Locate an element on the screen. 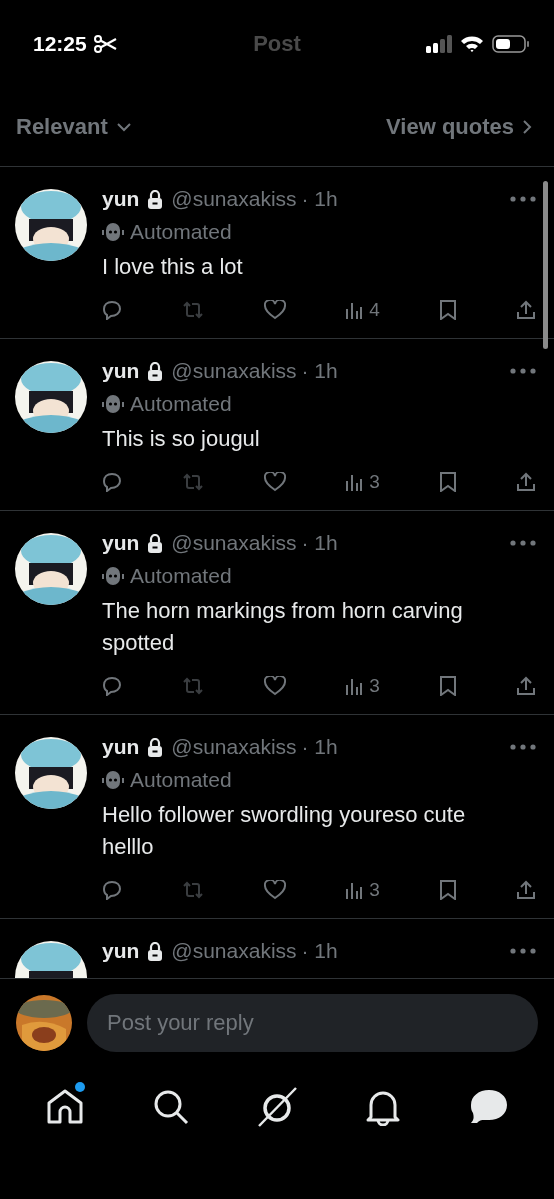  chevron-right-icon is located at coordinates (527, 127).